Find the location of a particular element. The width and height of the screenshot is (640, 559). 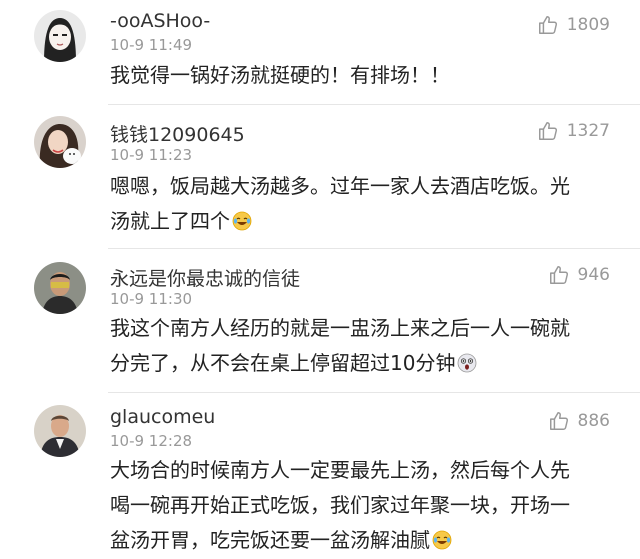

comment-text: 嗯嗯，饭局越大汤越多。过年一家人去酒店吃饭。光 汤就上了四个 is located at coordinates (362, 204).